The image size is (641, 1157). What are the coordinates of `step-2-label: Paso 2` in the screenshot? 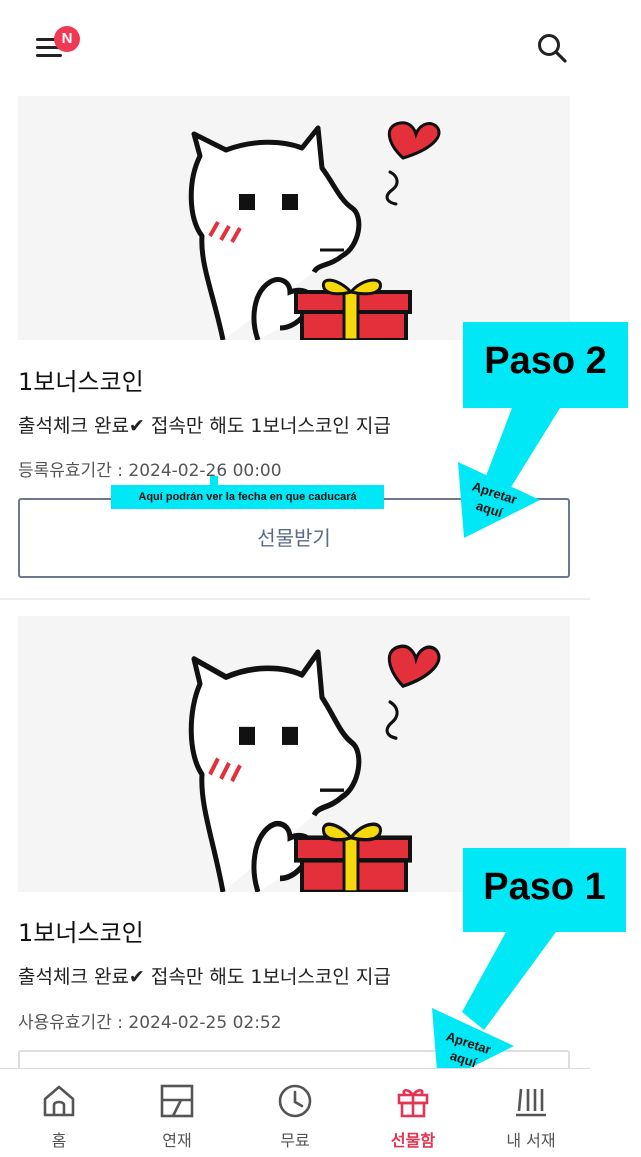 It's located at (545, 361).